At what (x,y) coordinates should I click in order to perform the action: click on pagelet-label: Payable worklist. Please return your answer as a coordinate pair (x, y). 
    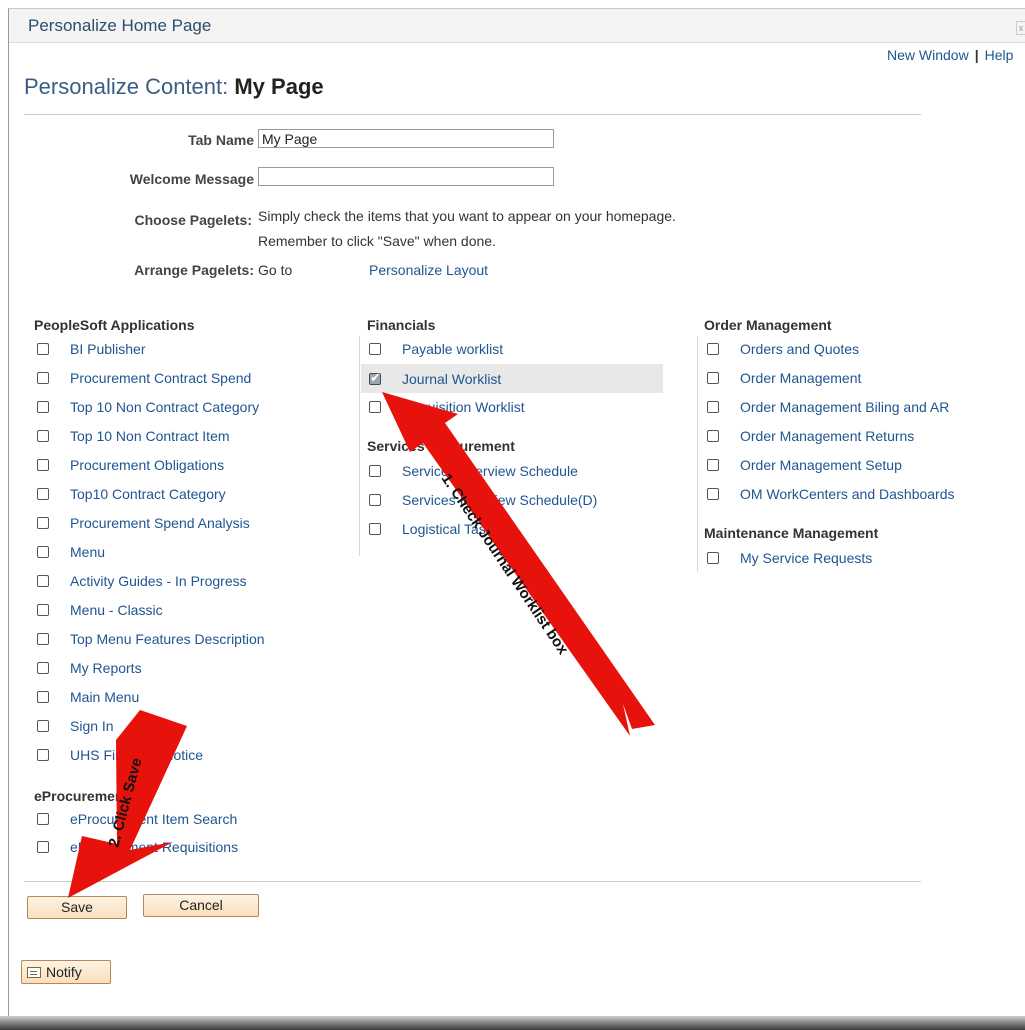
    Looking at the image, I should click on (452, 349).